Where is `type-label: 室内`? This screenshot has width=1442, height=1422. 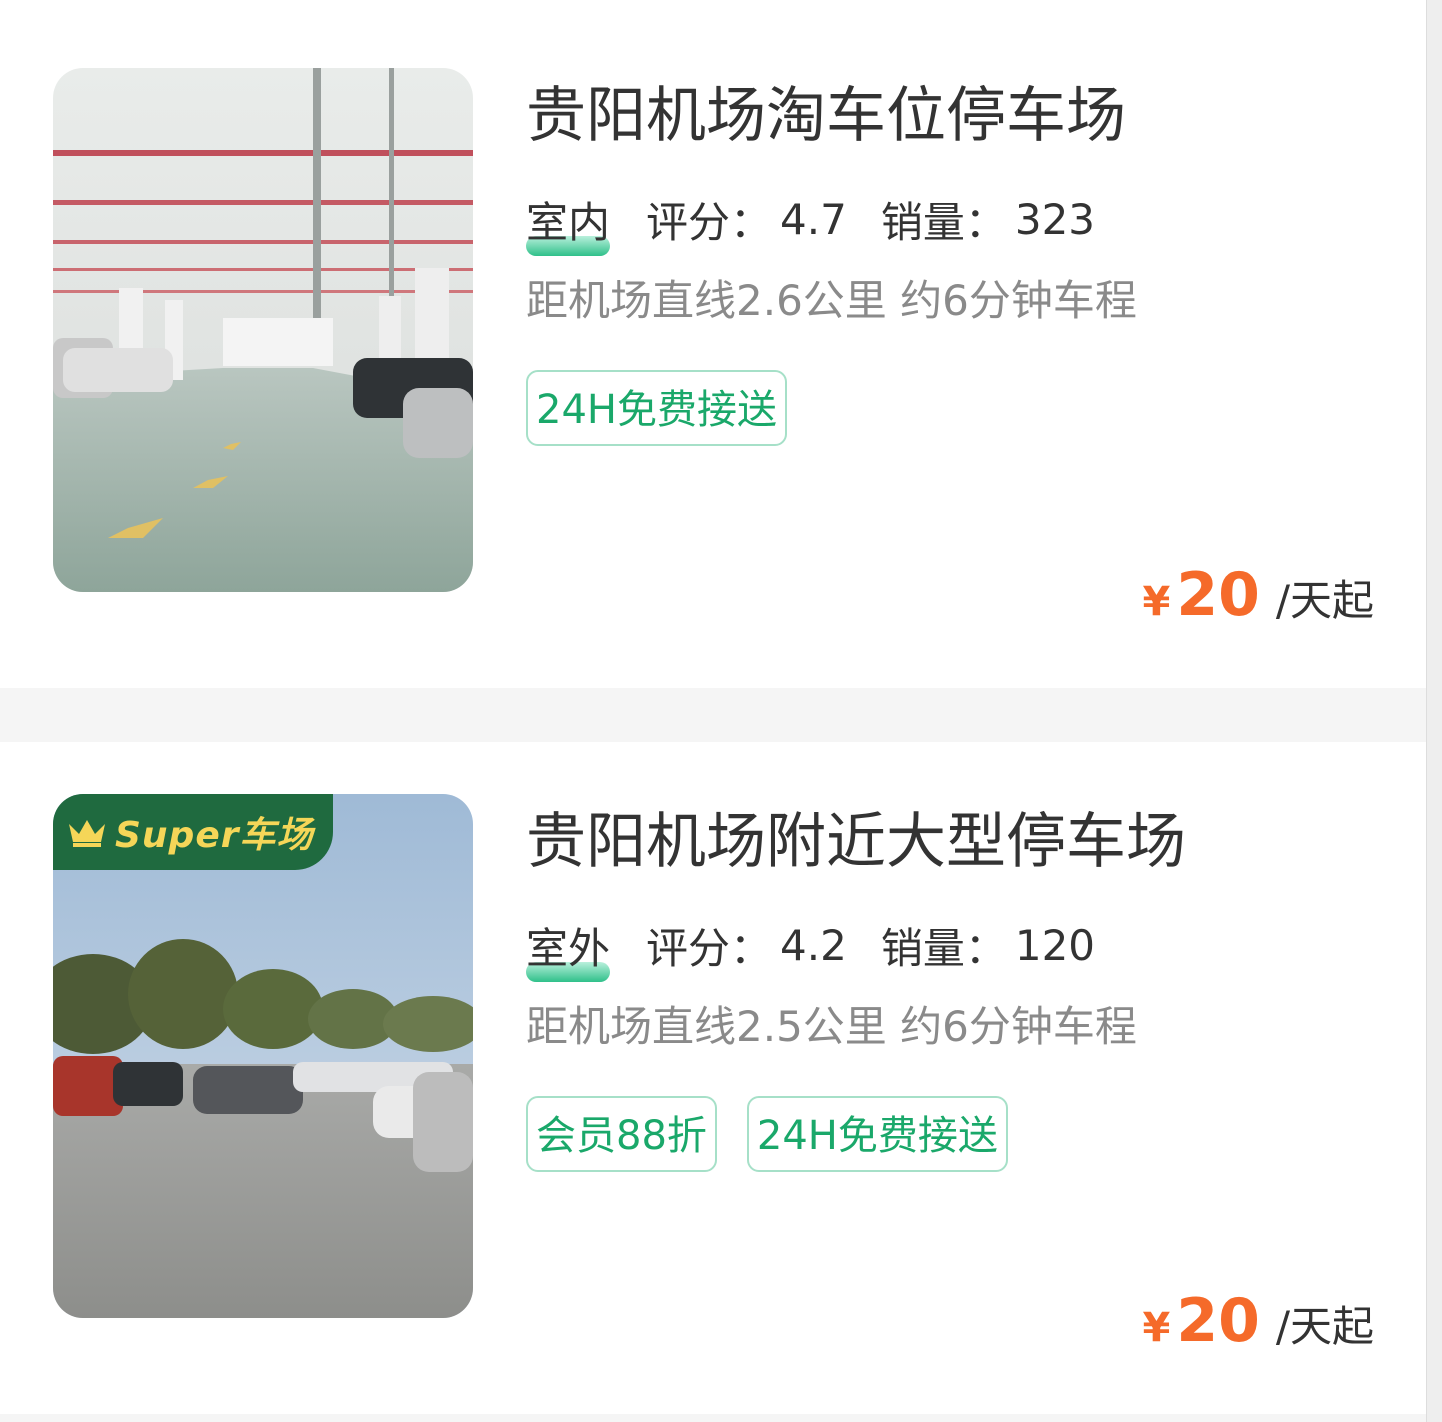 type-label: 室内 is located at coordinates (568, 222).